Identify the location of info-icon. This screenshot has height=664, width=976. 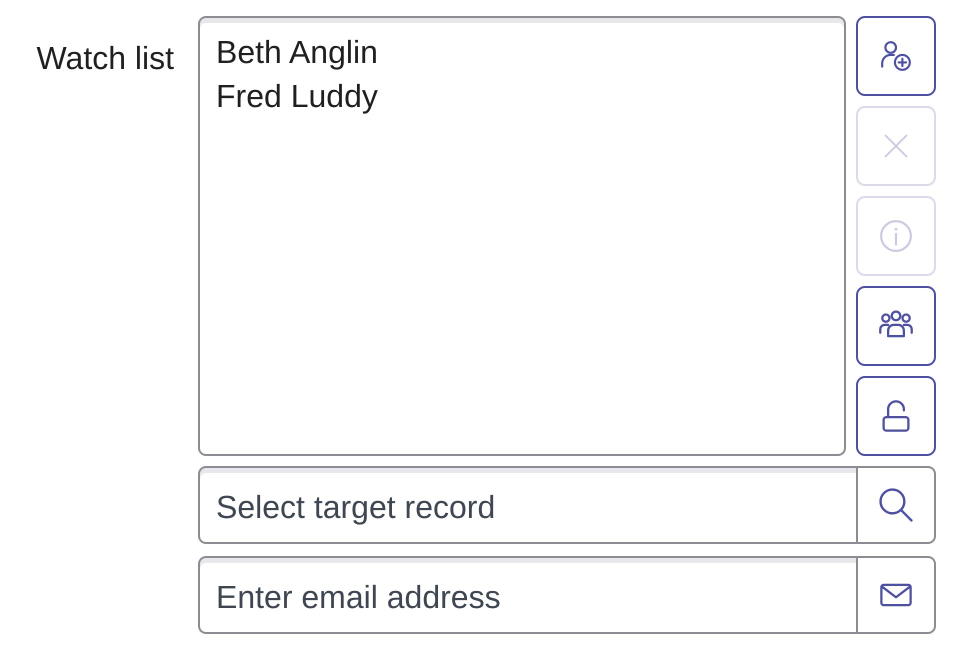
(896, 236).